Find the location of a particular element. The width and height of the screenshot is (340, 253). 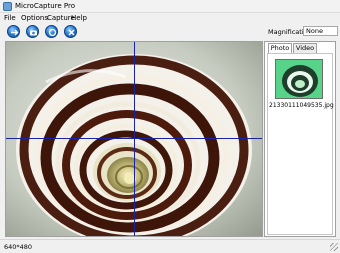

menu-help: Help is located at coordinates (79, 18).